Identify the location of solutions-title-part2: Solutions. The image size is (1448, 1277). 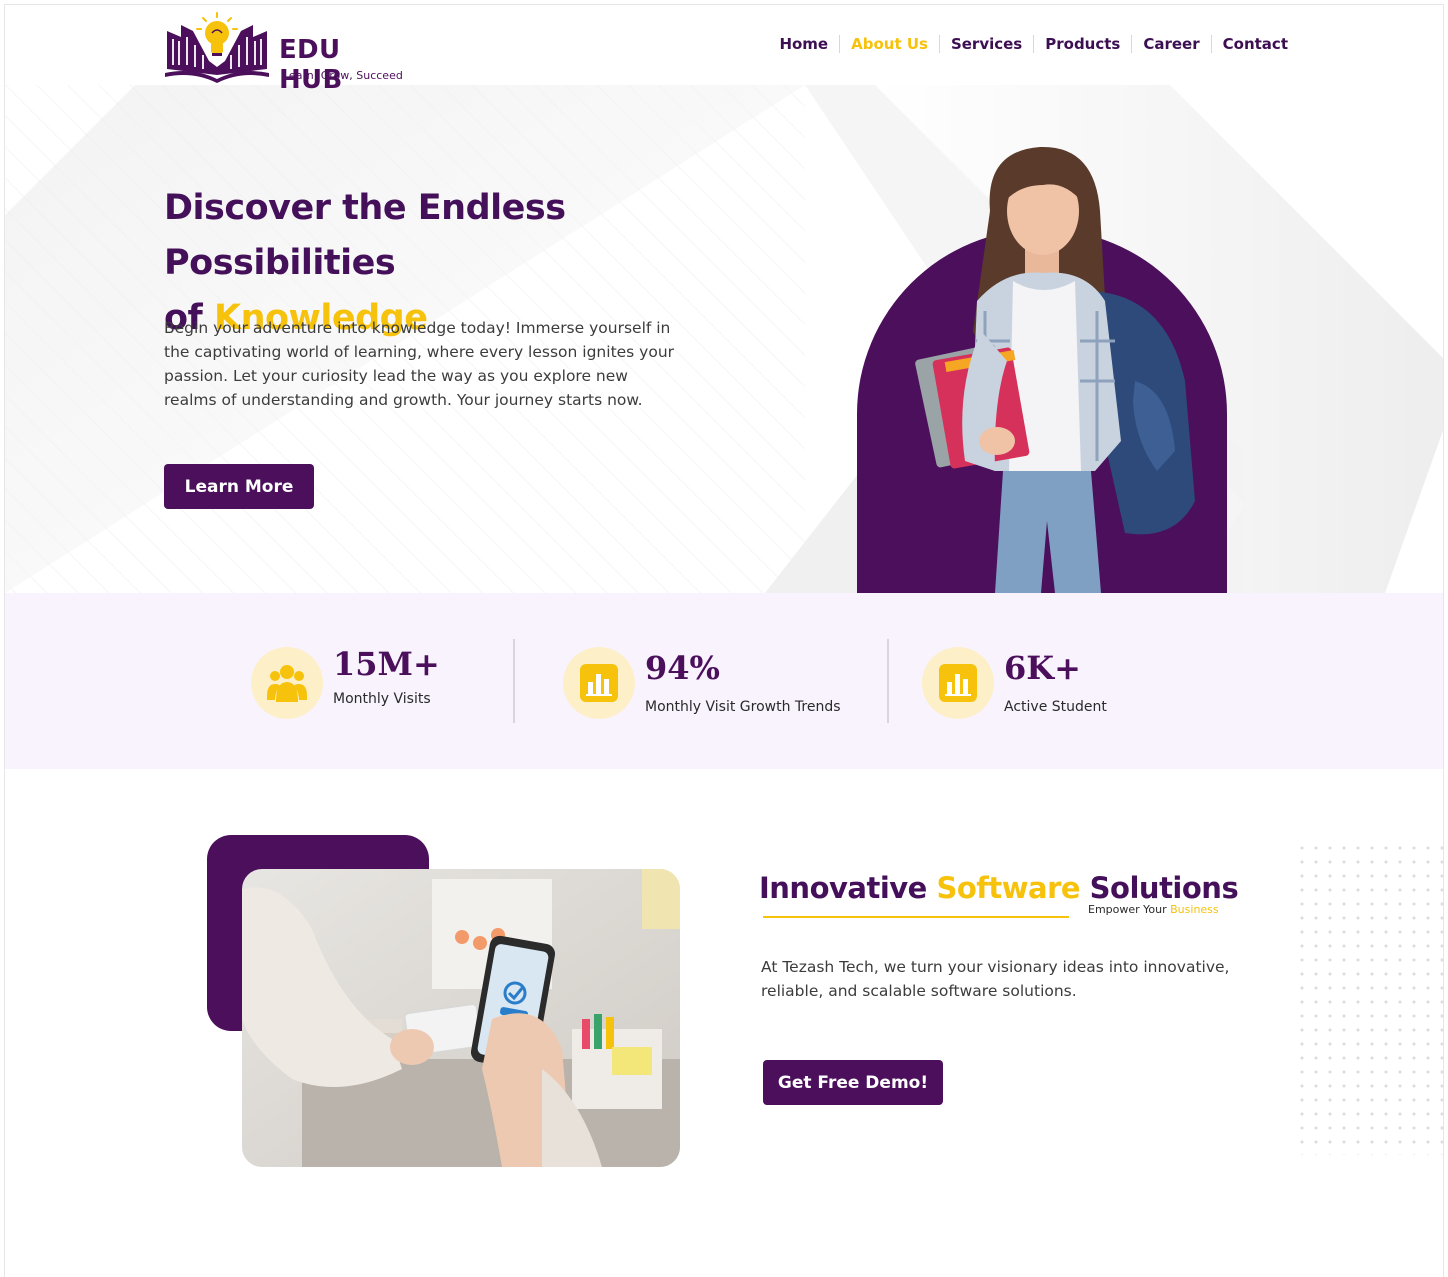
(1159, 888).